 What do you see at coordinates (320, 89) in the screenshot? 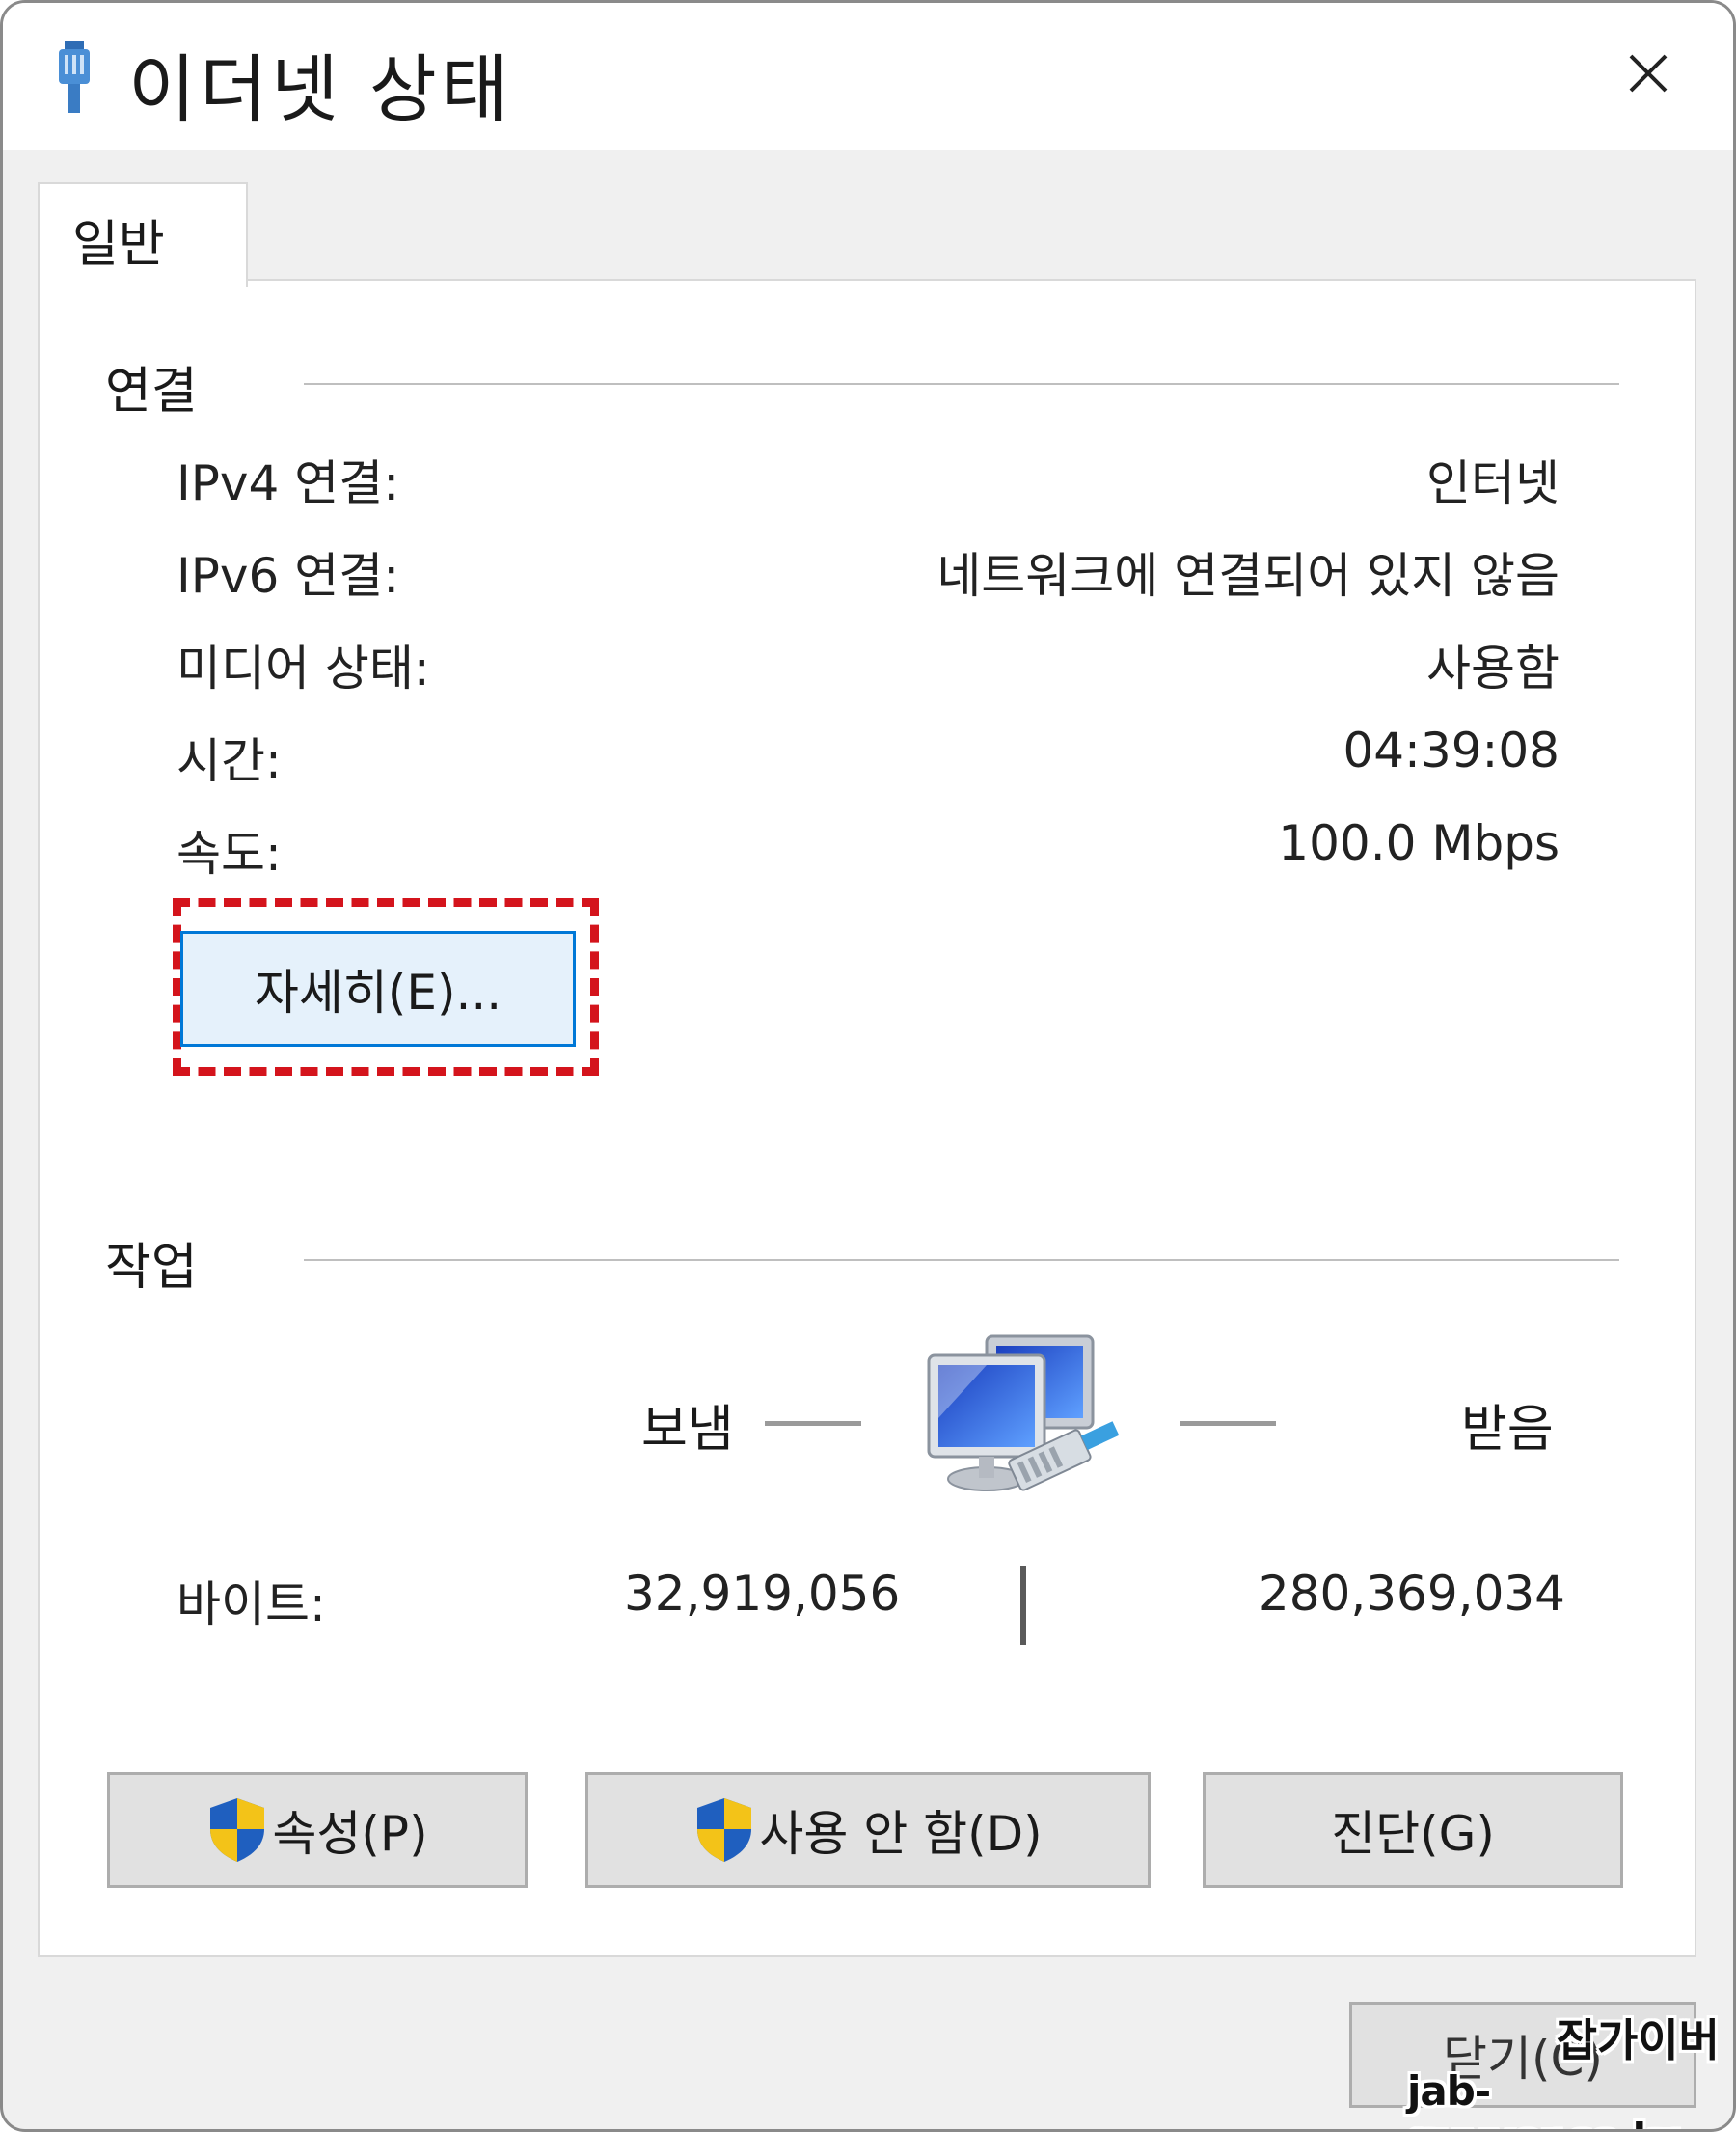
I see `window-title: 이더넷 상태` at bounding box center [320, 89].